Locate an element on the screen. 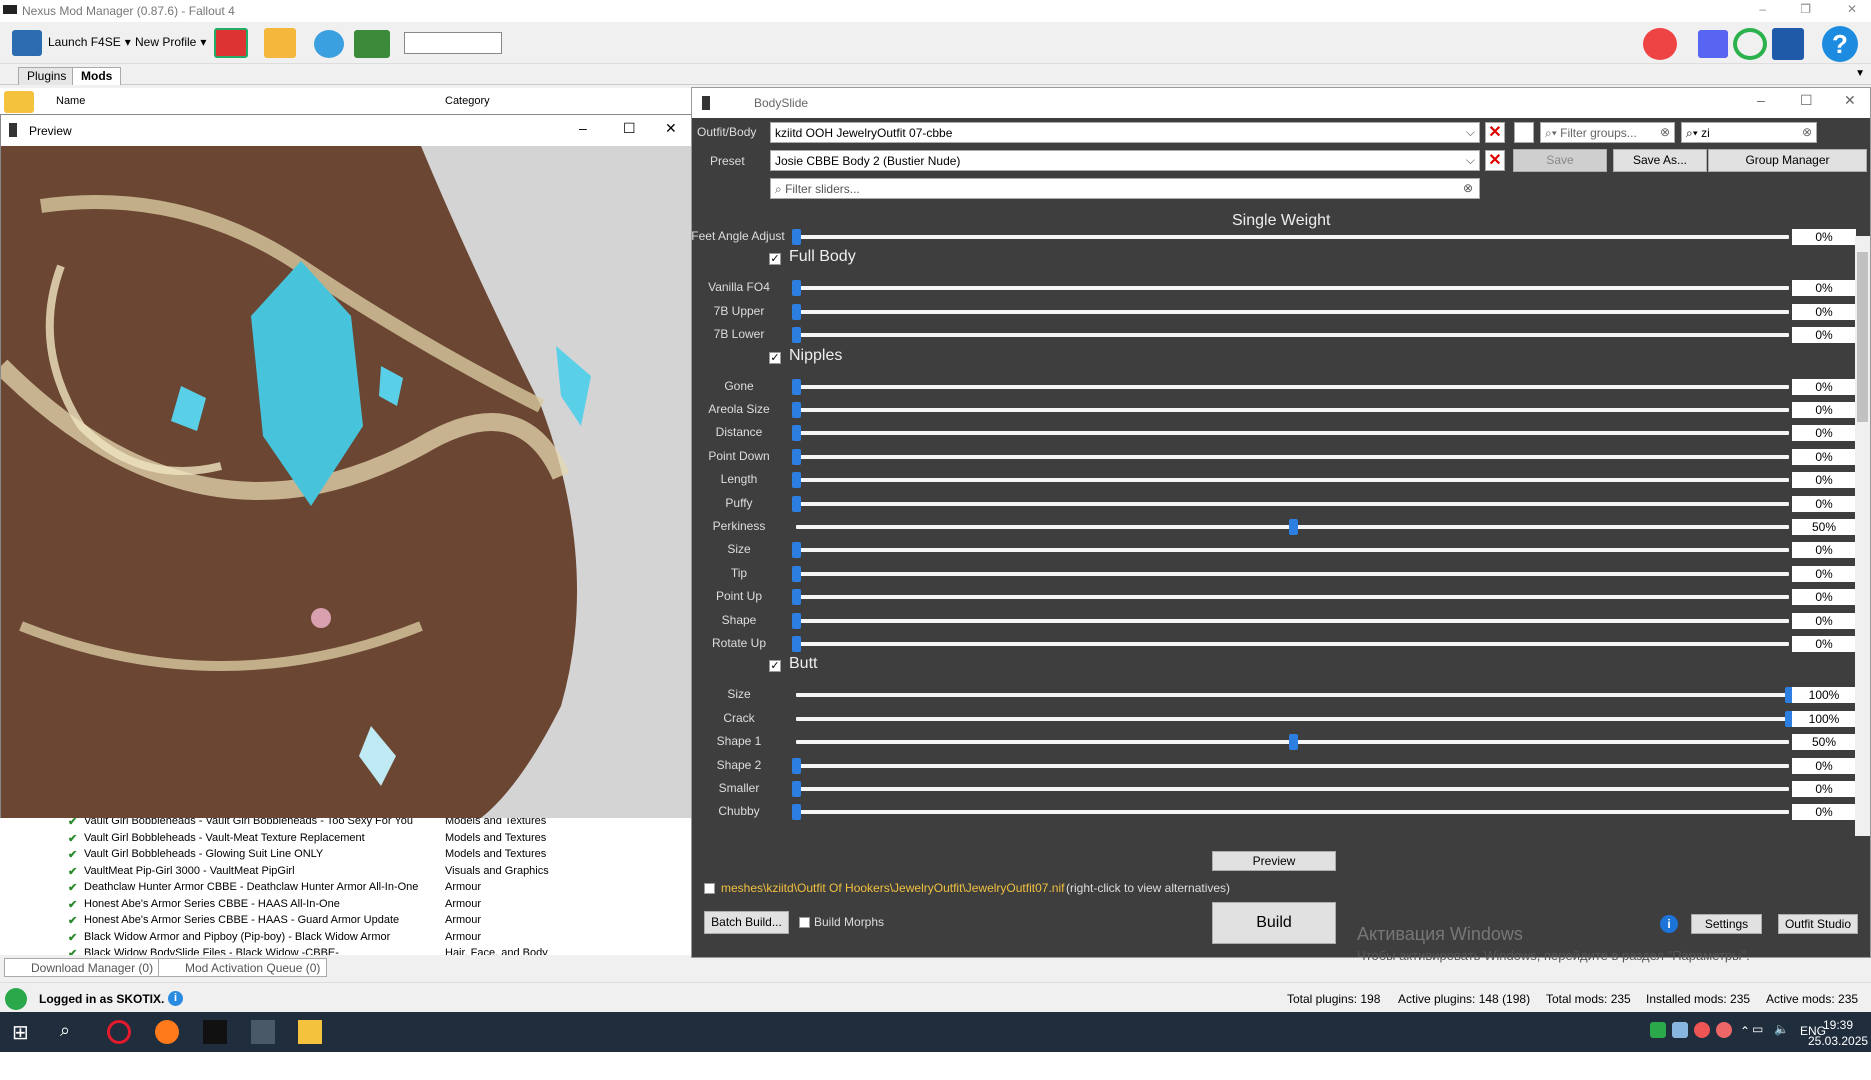 The height and width of the screenshot is (1080, 1871). filter-sliders-input: ⌕ Filter sliders... ⊗ is located at coordinates (1125, 188).